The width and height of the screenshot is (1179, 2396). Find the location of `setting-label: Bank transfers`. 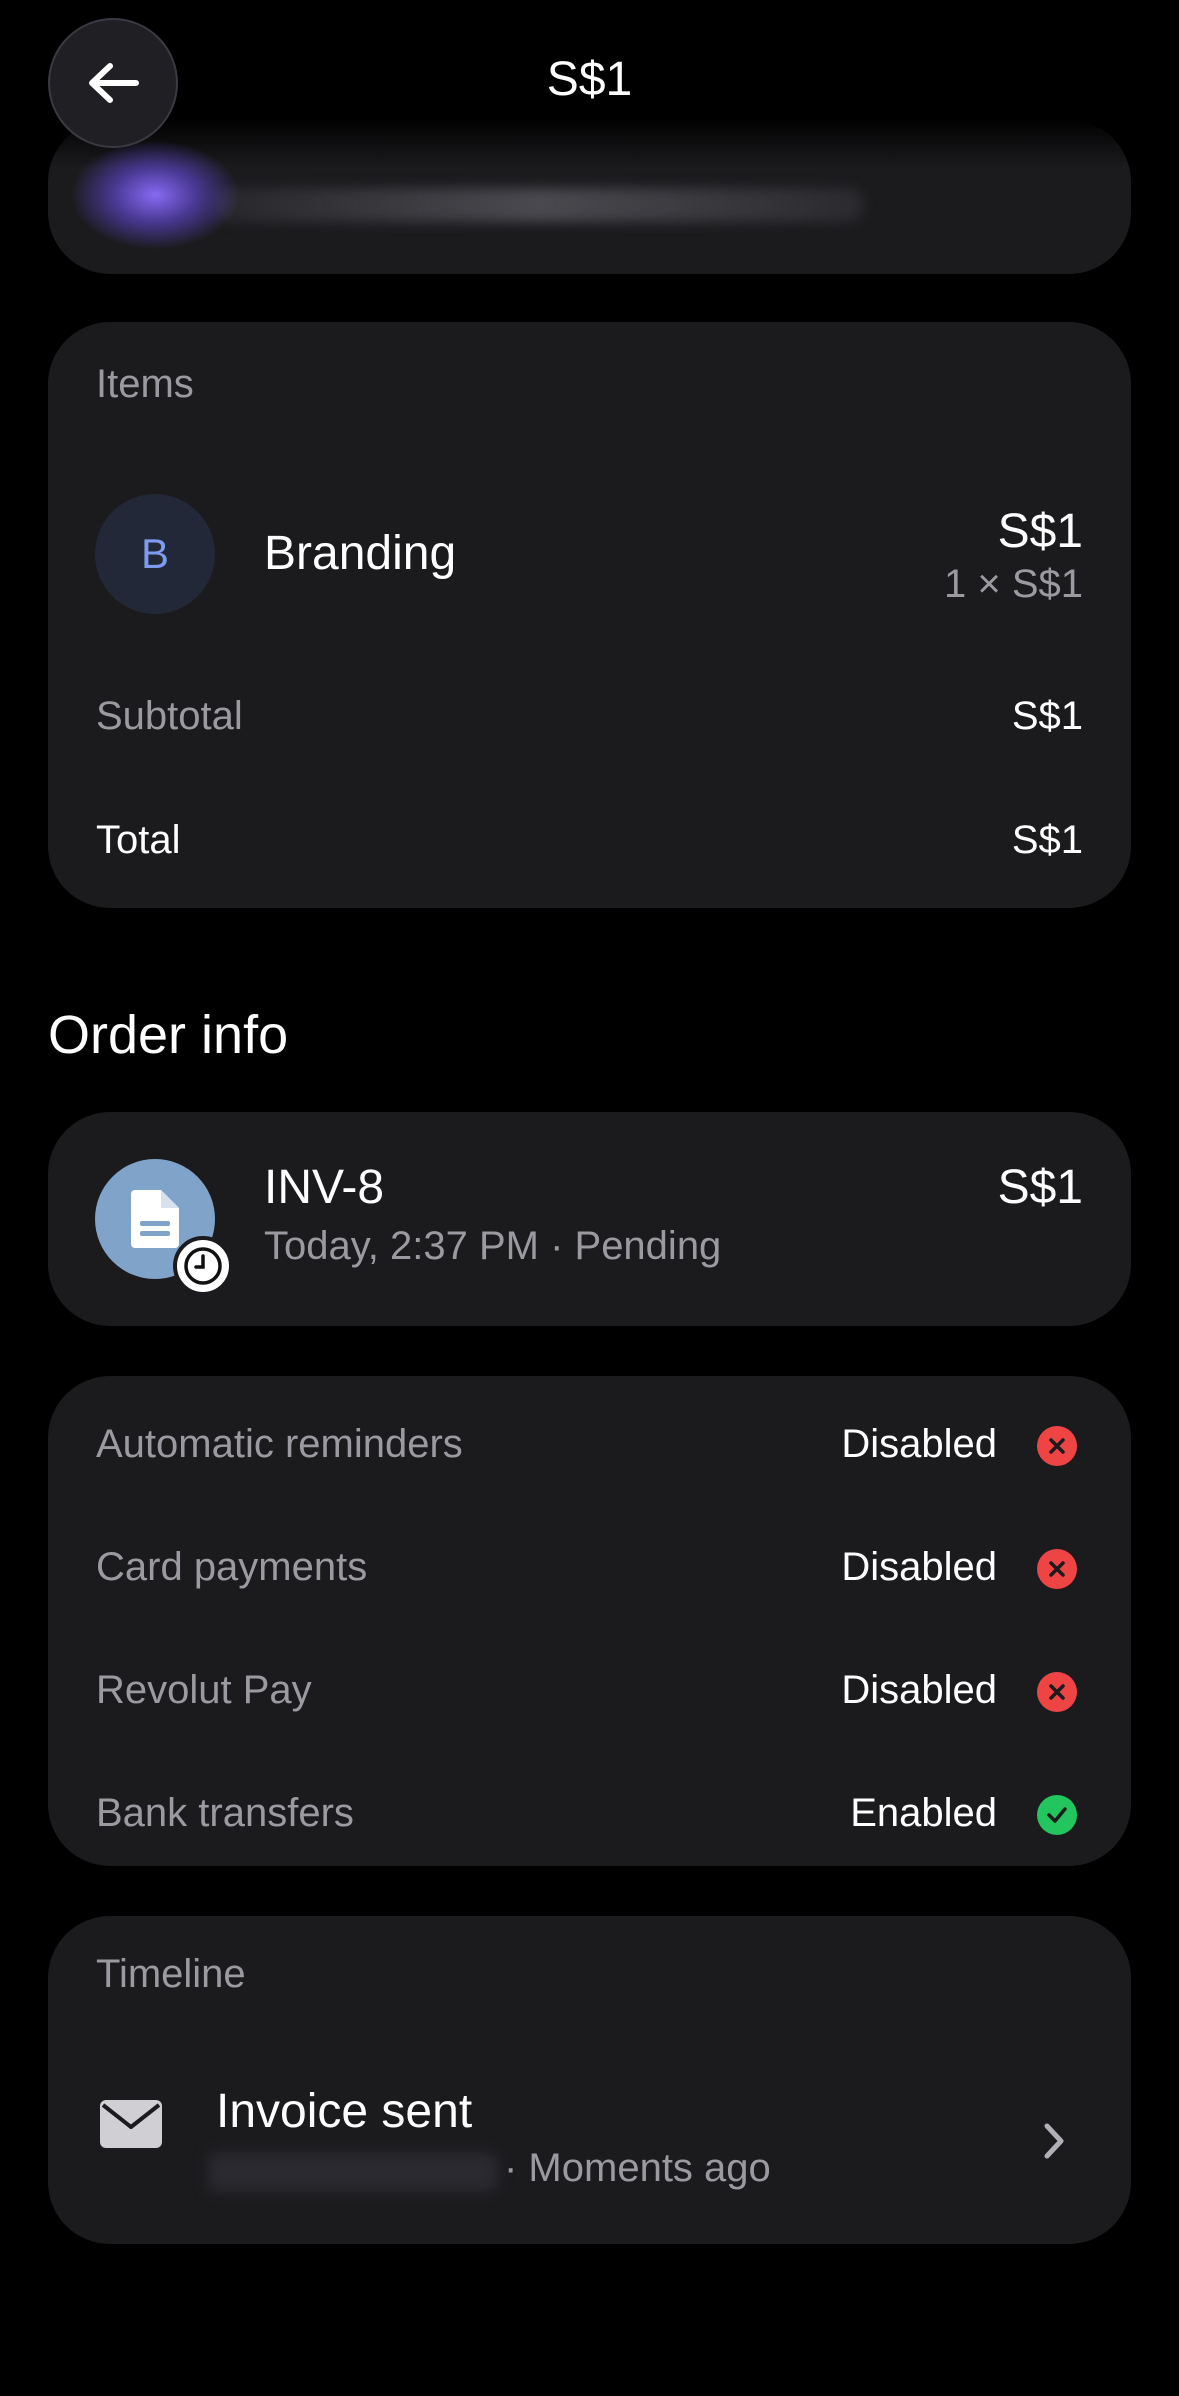

setting-label: Bank transfers is located at coordinates (225, 1813).